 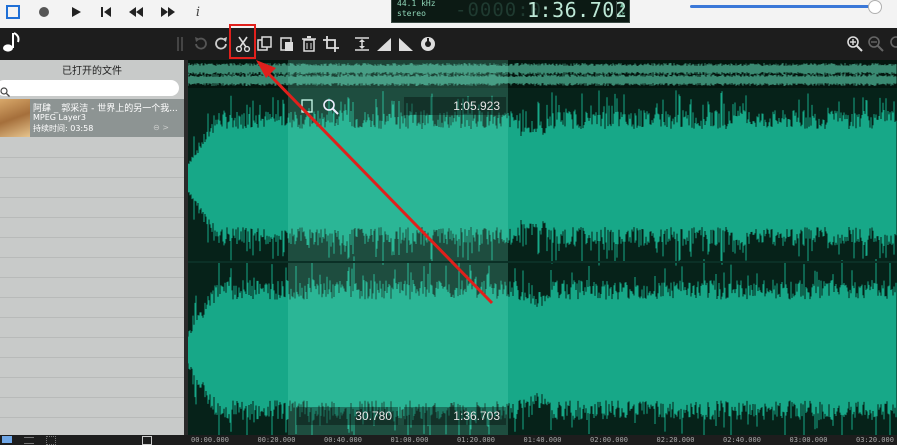 What do you see at coordinates (416, 4) in the screenshot?
I see `sample-rate: 44.1 kHz` at bounding box center [416, 4].